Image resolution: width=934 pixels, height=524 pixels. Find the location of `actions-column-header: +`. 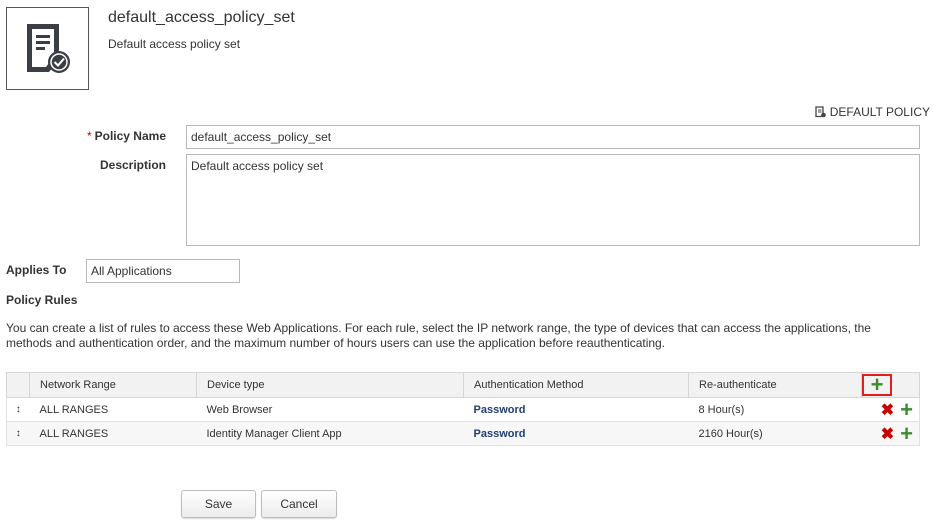

actions-column-header: + is located at coordinates (890, 385).